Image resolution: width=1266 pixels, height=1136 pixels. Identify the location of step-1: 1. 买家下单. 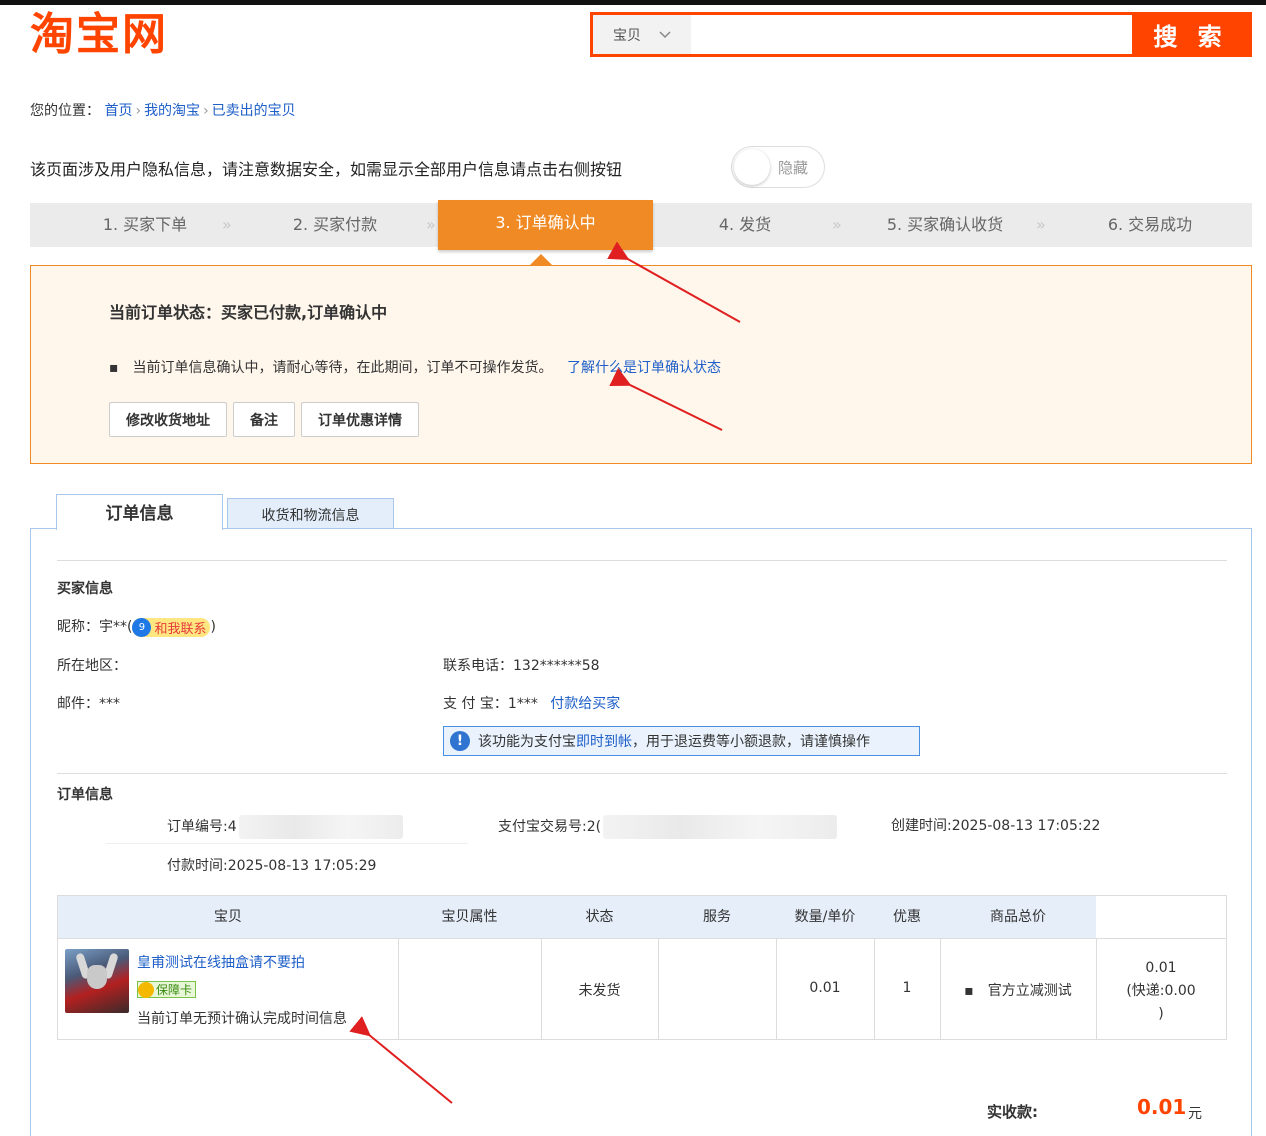
(145, 224).